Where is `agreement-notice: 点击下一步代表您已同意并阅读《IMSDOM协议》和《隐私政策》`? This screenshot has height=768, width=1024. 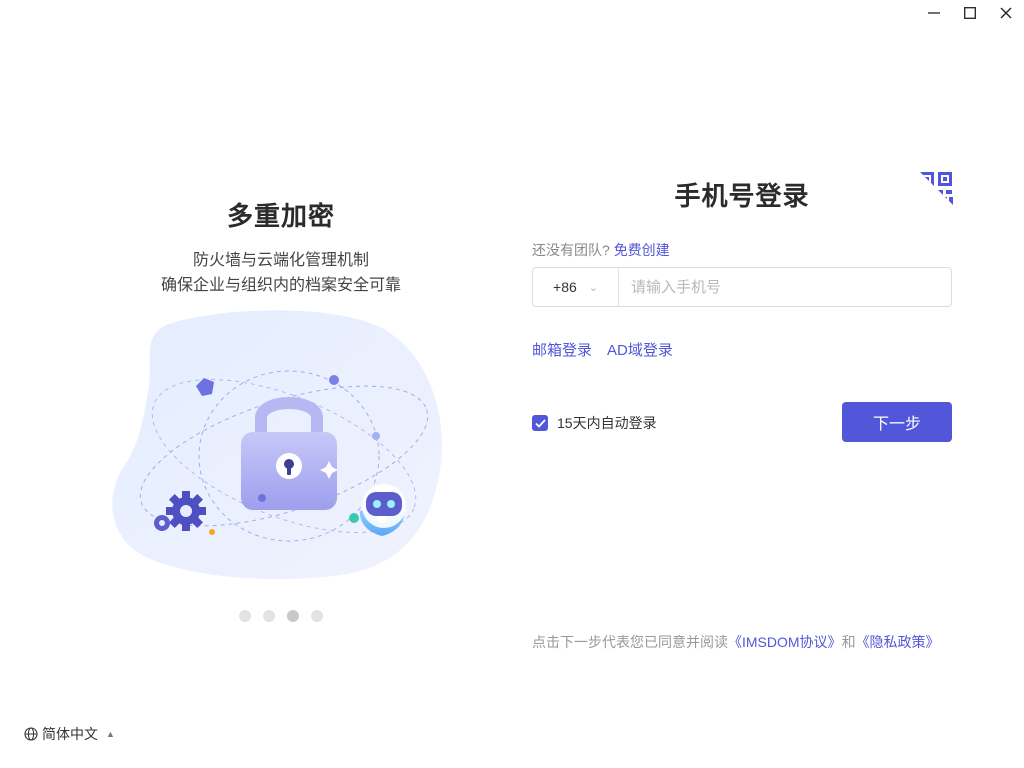
agreement-notice: 点击下一步代表您已同意并阅读《IMSDOM协议》和《隐私政策》 is located at coordinates (736, 642).